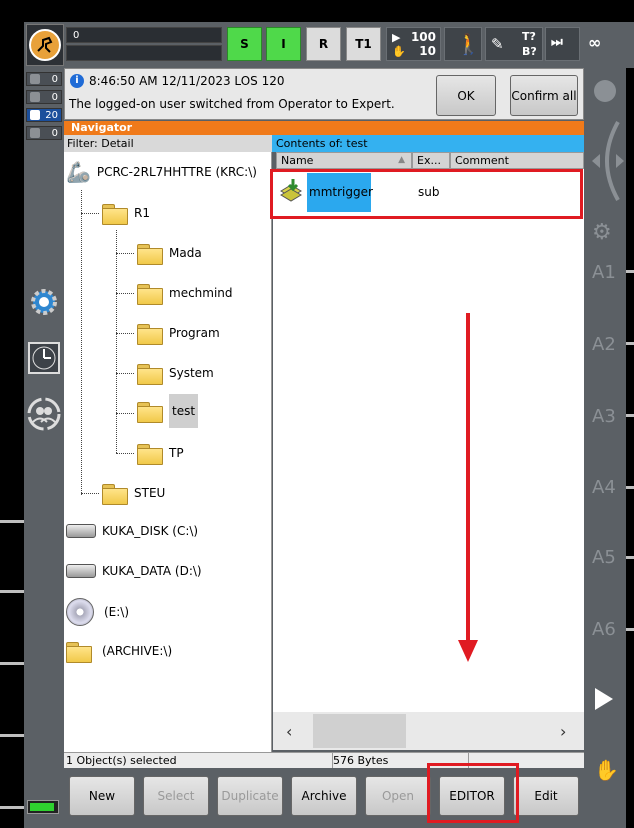  I want to click on robot-menu-button, so click(45, 45).